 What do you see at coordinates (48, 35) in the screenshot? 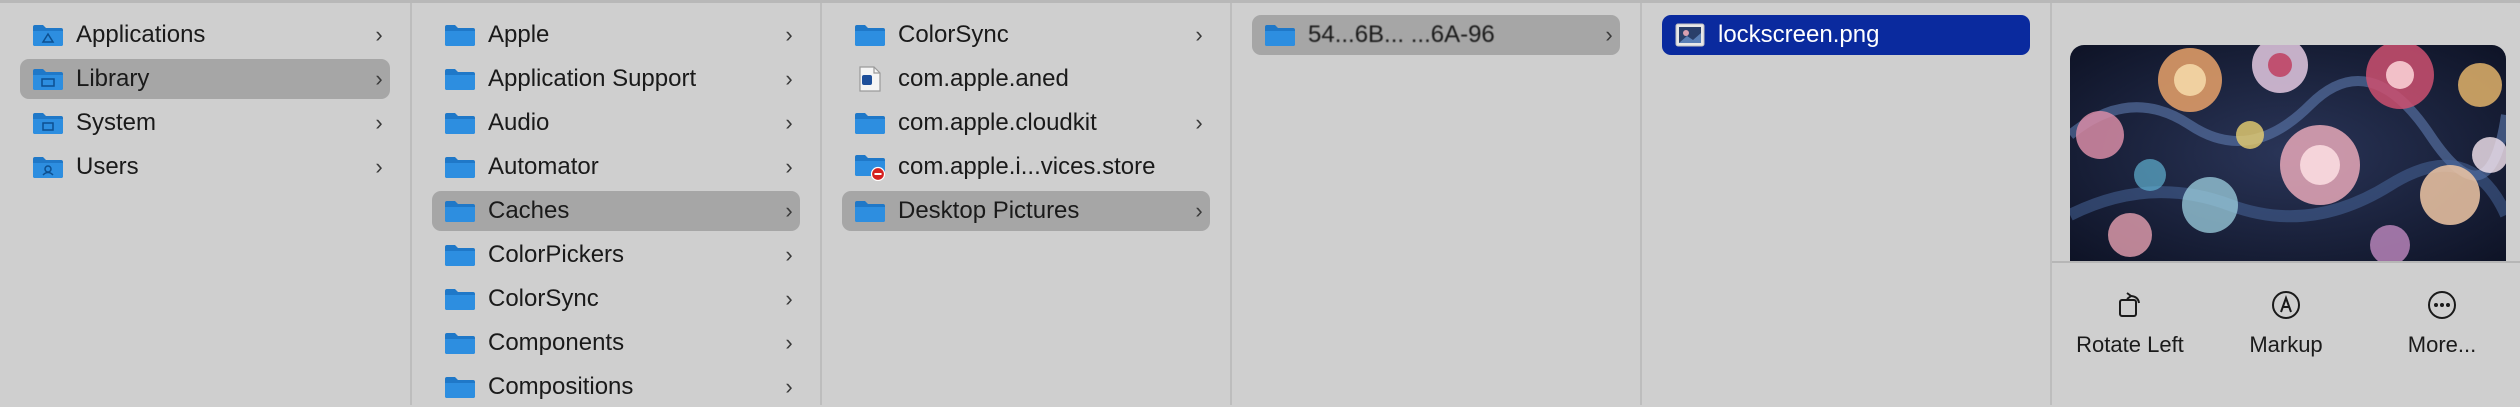
I see `applications-folder-icon` at bounding box center [48, 35].